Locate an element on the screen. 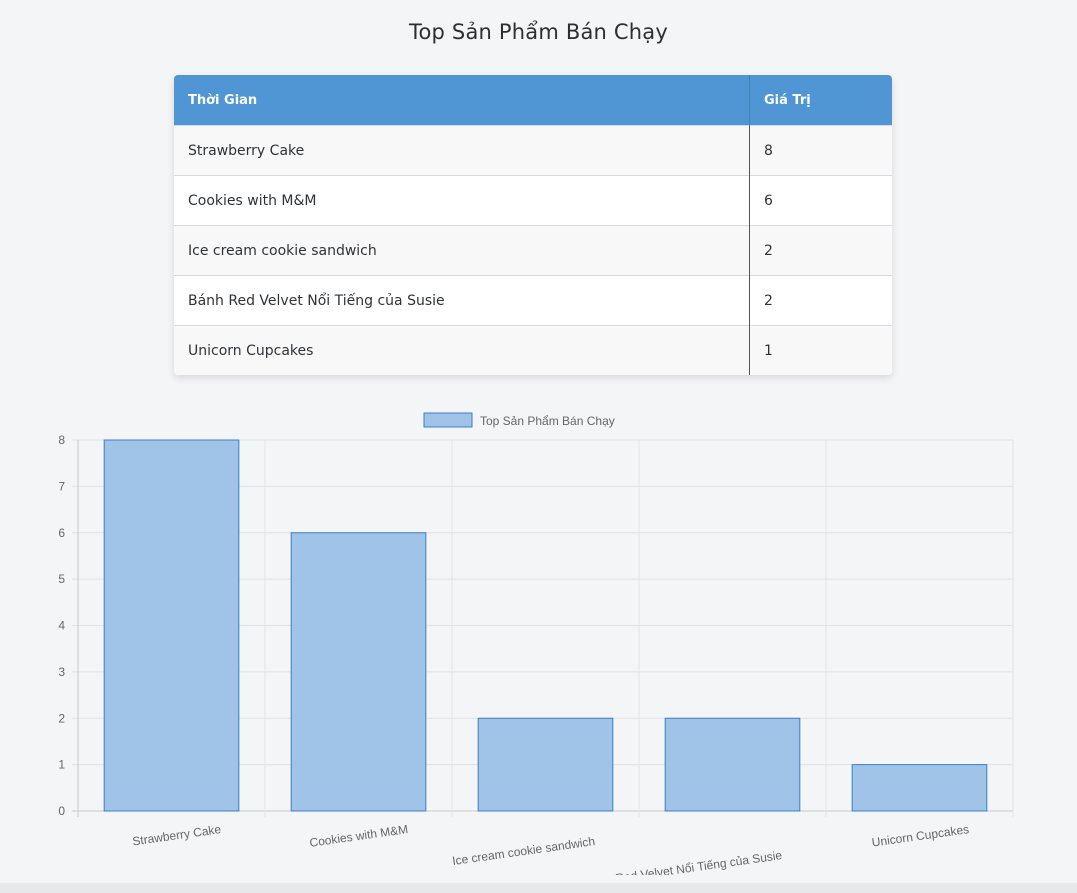  x-tick-label: Unicorn Cupcakes is located at coordinates (920, 836).